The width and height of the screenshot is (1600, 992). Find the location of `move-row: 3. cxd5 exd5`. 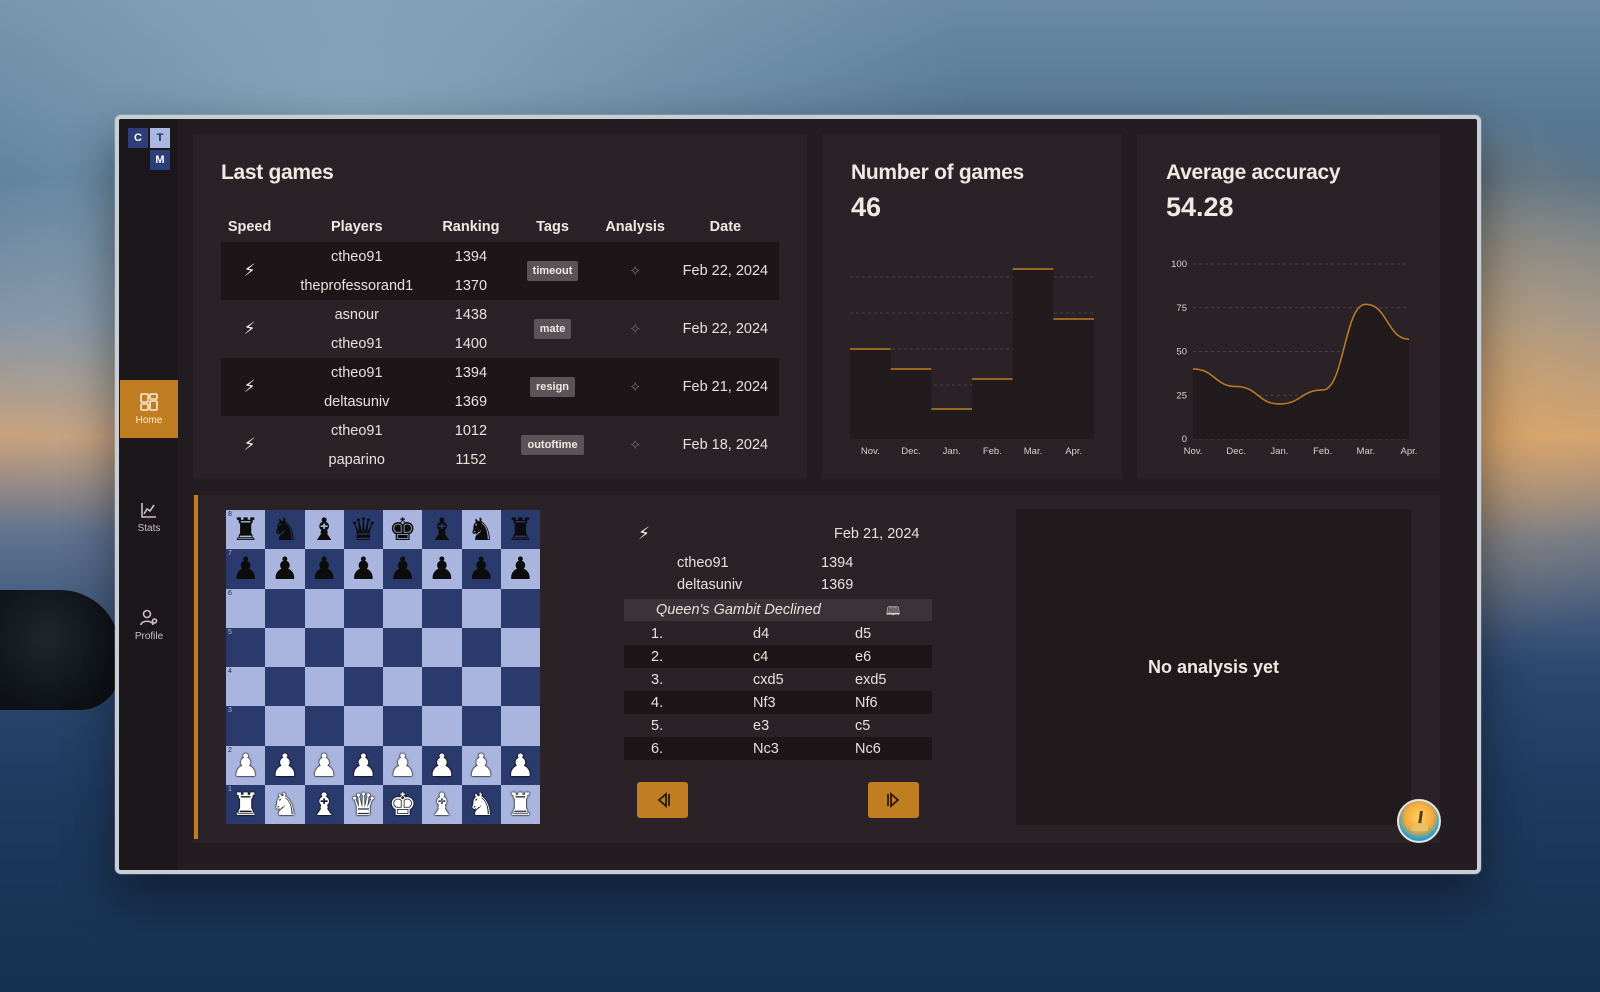

move-row: 3. cxd5 exd5 is located at coordinates (778, 679).